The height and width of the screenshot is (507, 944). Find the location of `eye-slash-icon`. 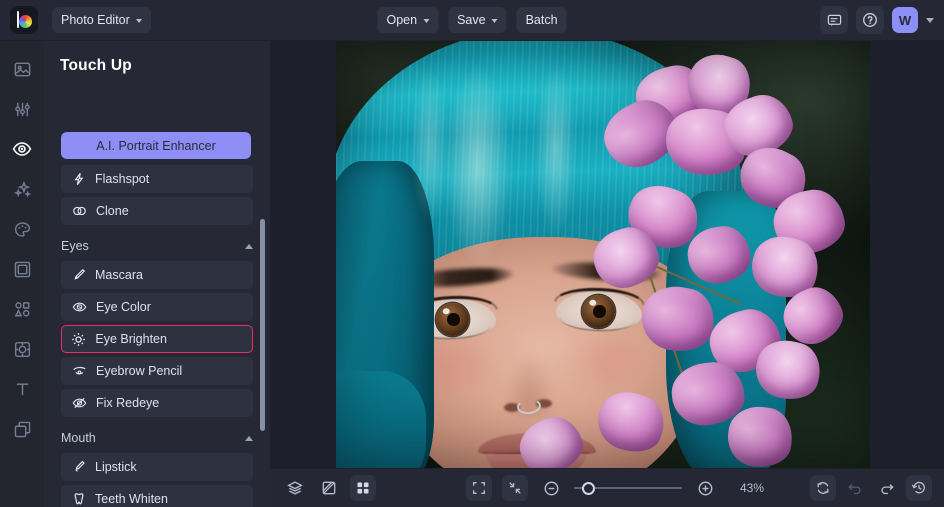

eye-slash-icon is located at coordinates (79, 403).